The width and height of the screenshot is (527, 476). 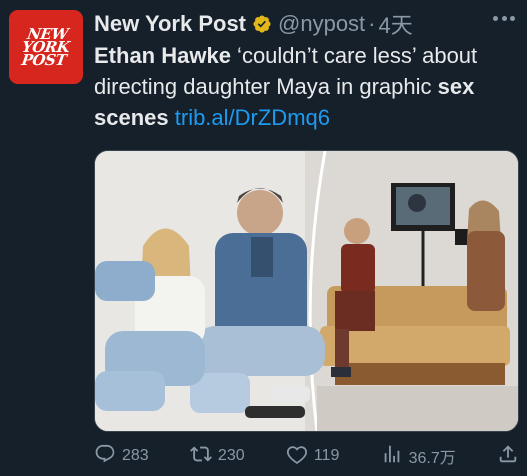 I want to click on like-button: 119, so click(x=313, y=456).